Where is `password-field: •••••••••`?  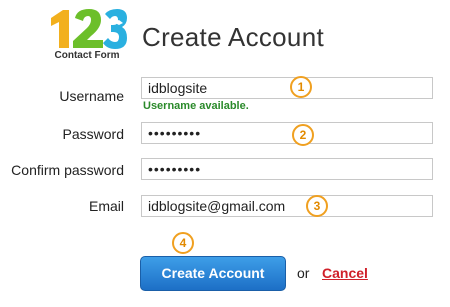
password-field: ••••••••• is located at coordinates (287, 133).